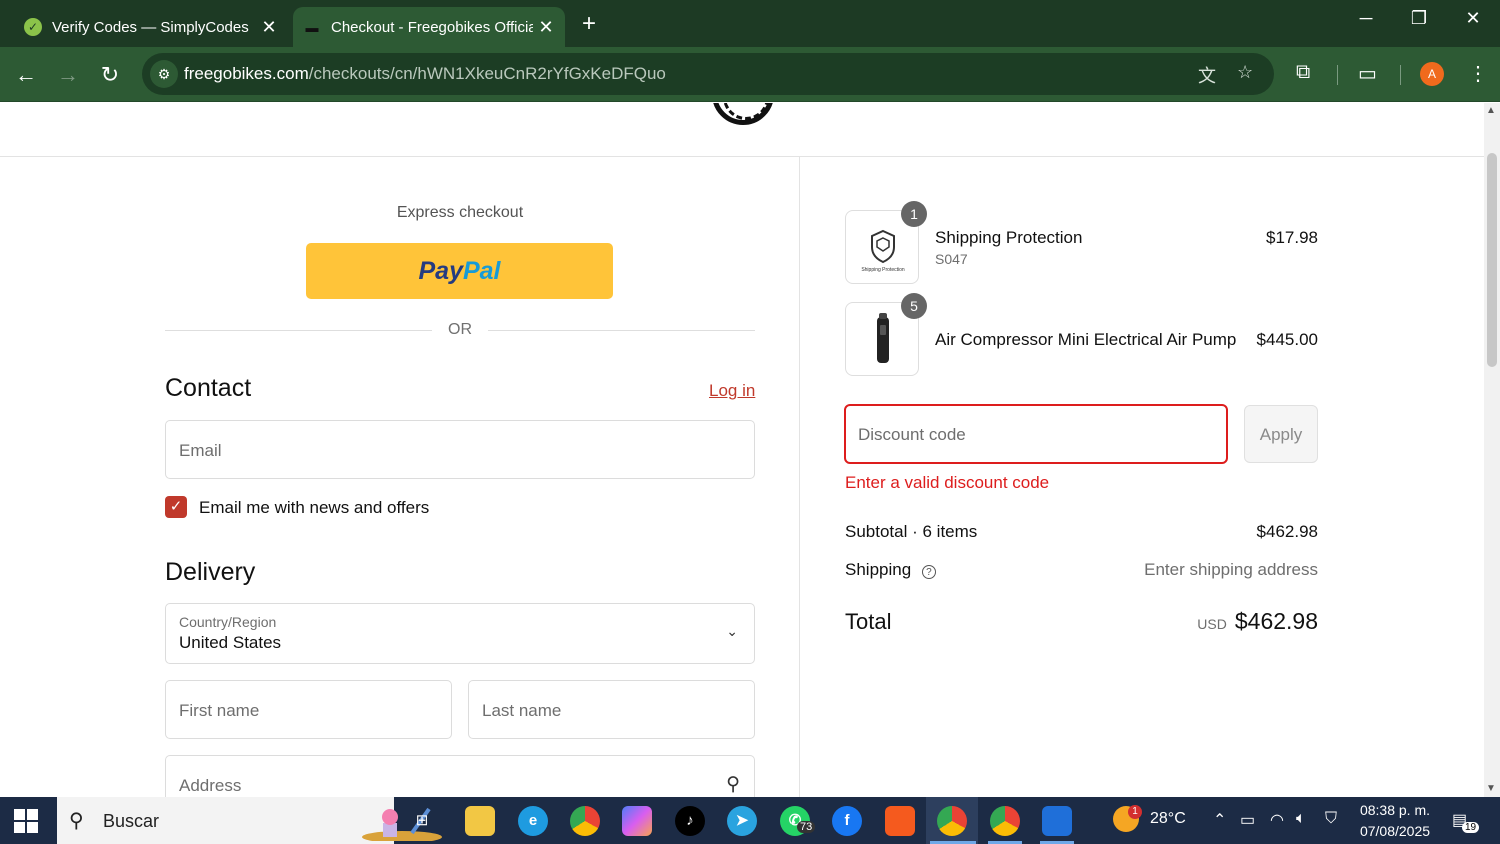 This screenshot has height=844, width=1500. I want to click on chrome-icon, so click(585, 821).